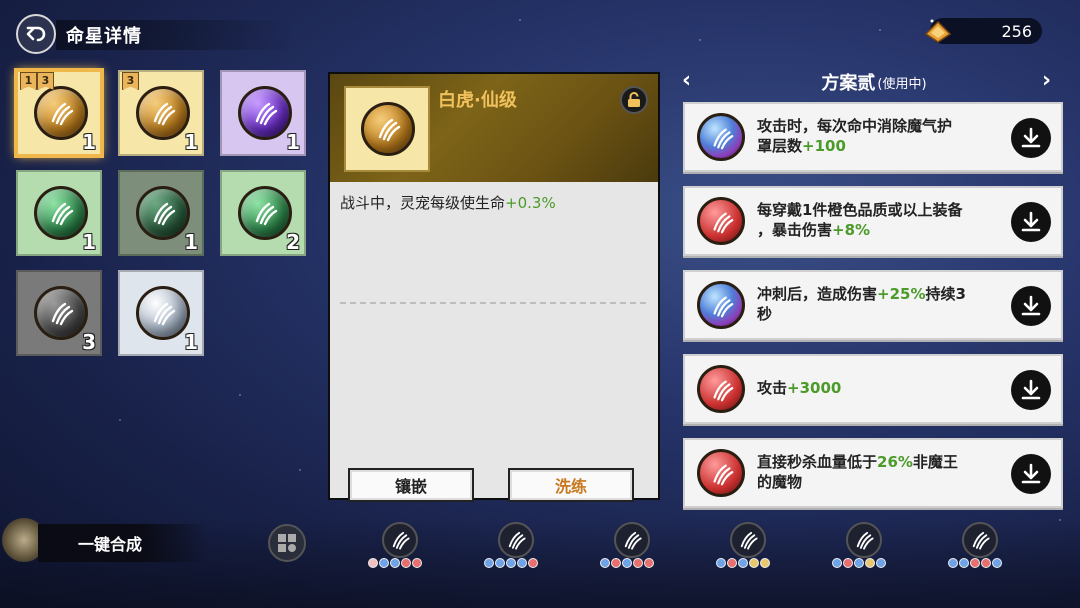 This screenshot has height=608, width=1080. I want to click on category-stone-button, so click(748, 540).